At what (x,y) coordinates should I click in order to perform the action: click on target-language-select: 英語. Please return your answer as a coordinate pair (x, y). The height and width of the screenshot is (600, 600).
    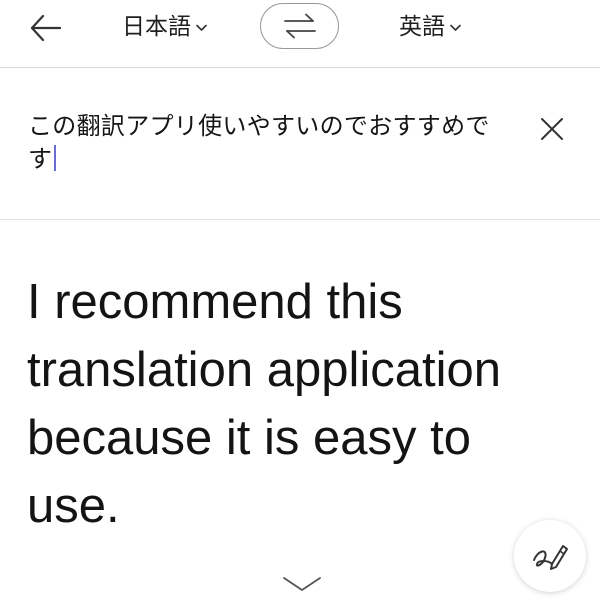
    Looking at the image, I should click on (430, 27).